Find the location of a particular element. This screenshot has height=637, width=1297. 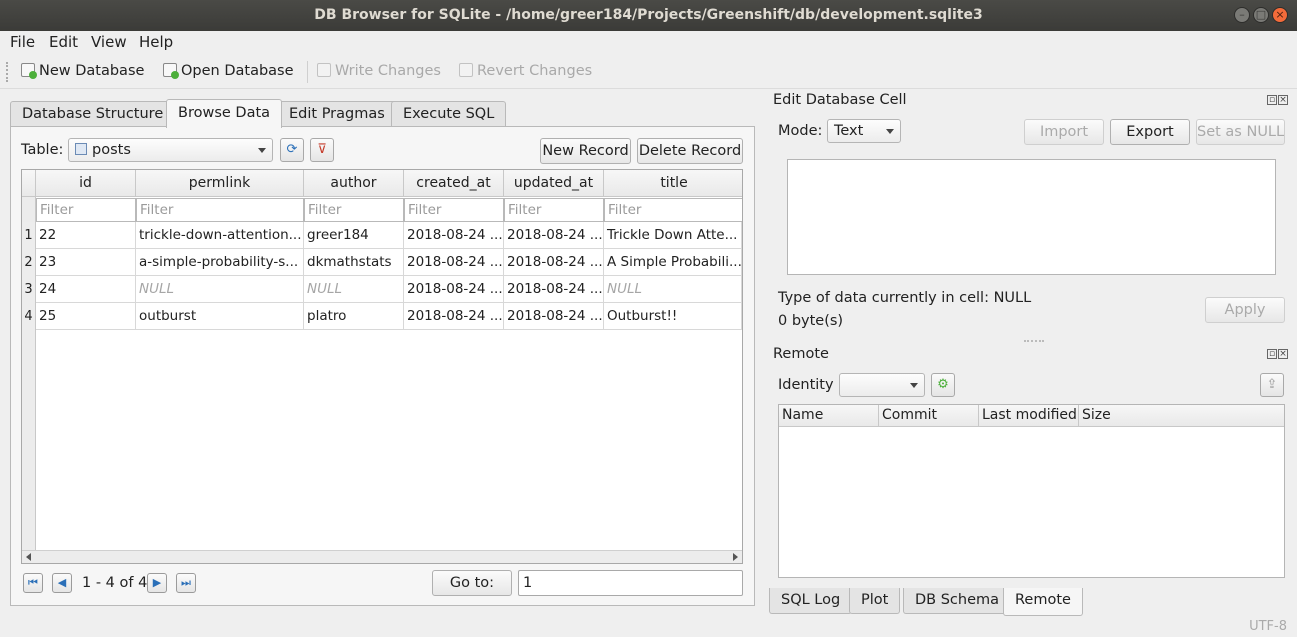

new-record-button: New Record is located at coordinates (585, 151).